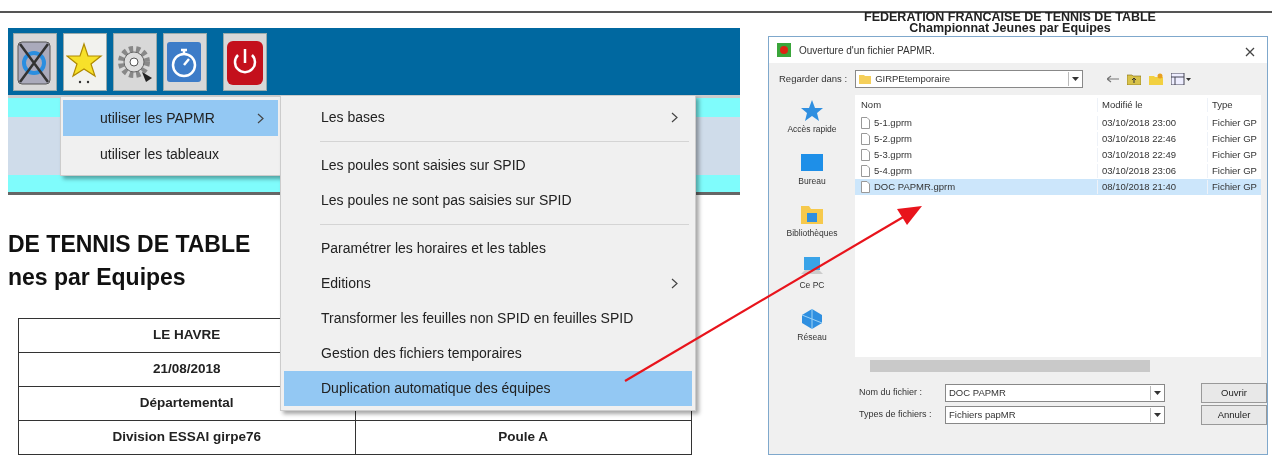 The width and height of the screenshot is (1272, 457). I want to click on file-date: 08/10/2018 21:40, so click(1152, 187).